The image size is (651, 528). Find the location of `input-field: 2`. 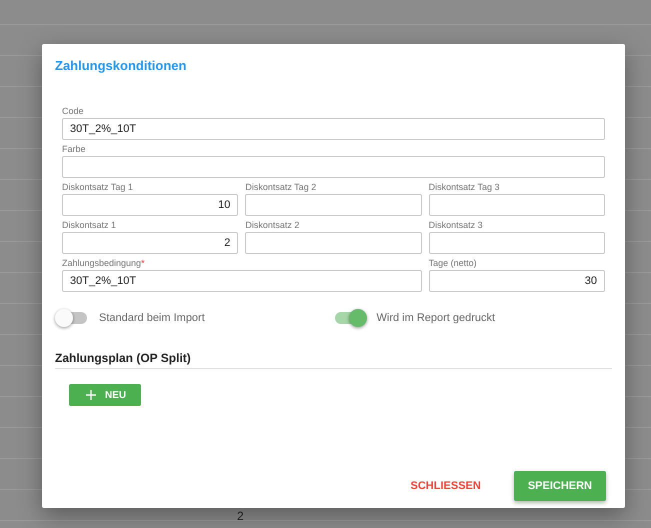

input-field: 2 is located at coordinates (150, 243).